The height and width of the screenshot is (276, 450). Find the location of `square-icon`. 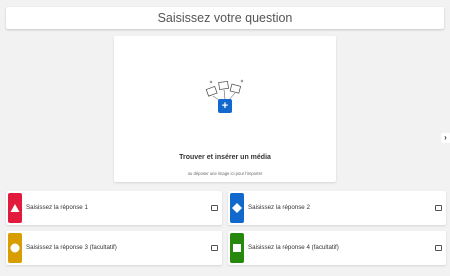

square-icon is located at coordinates (237, 248).